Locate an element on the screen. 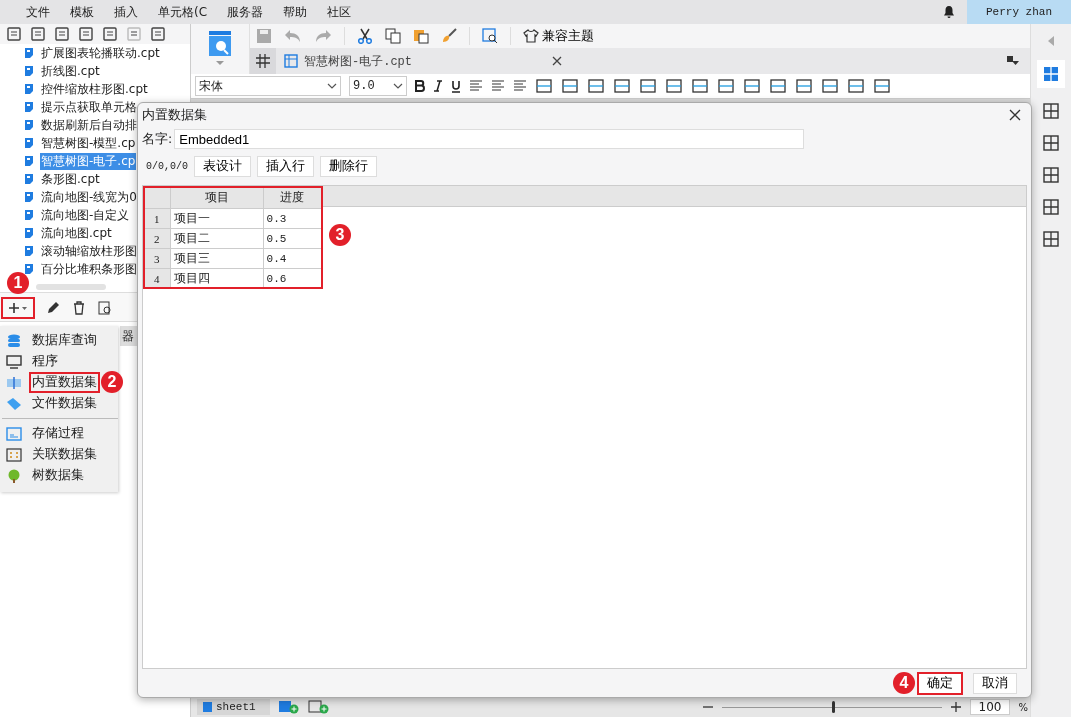 The height and width of the screenshot is (717, 1071). user-name: Perry zhan is located at coordinates (1019, 12).